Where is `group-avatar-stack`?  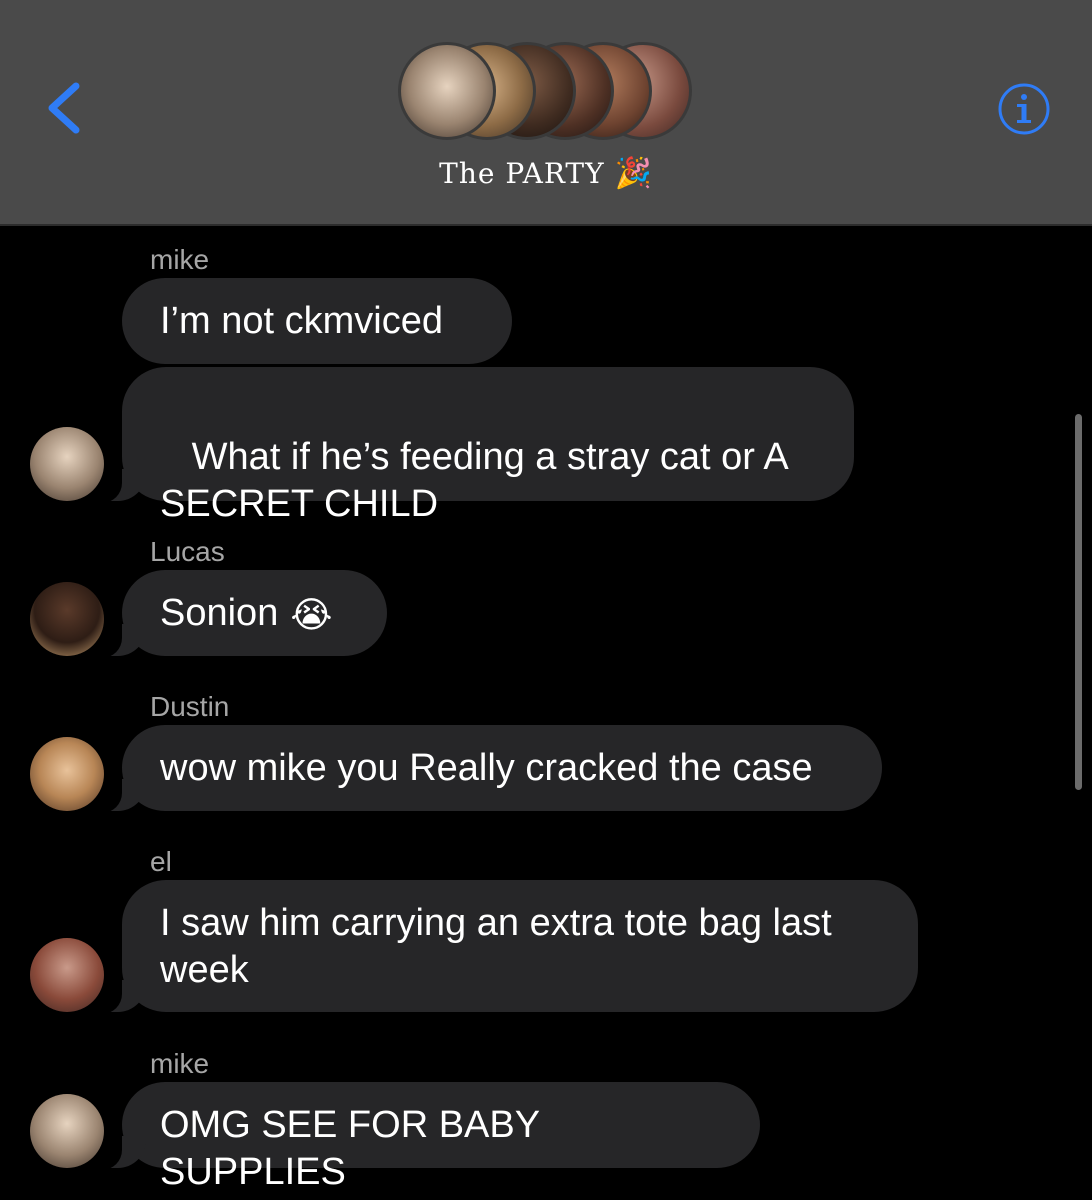
group-avatar-stack is located at coordinates (548, 92).